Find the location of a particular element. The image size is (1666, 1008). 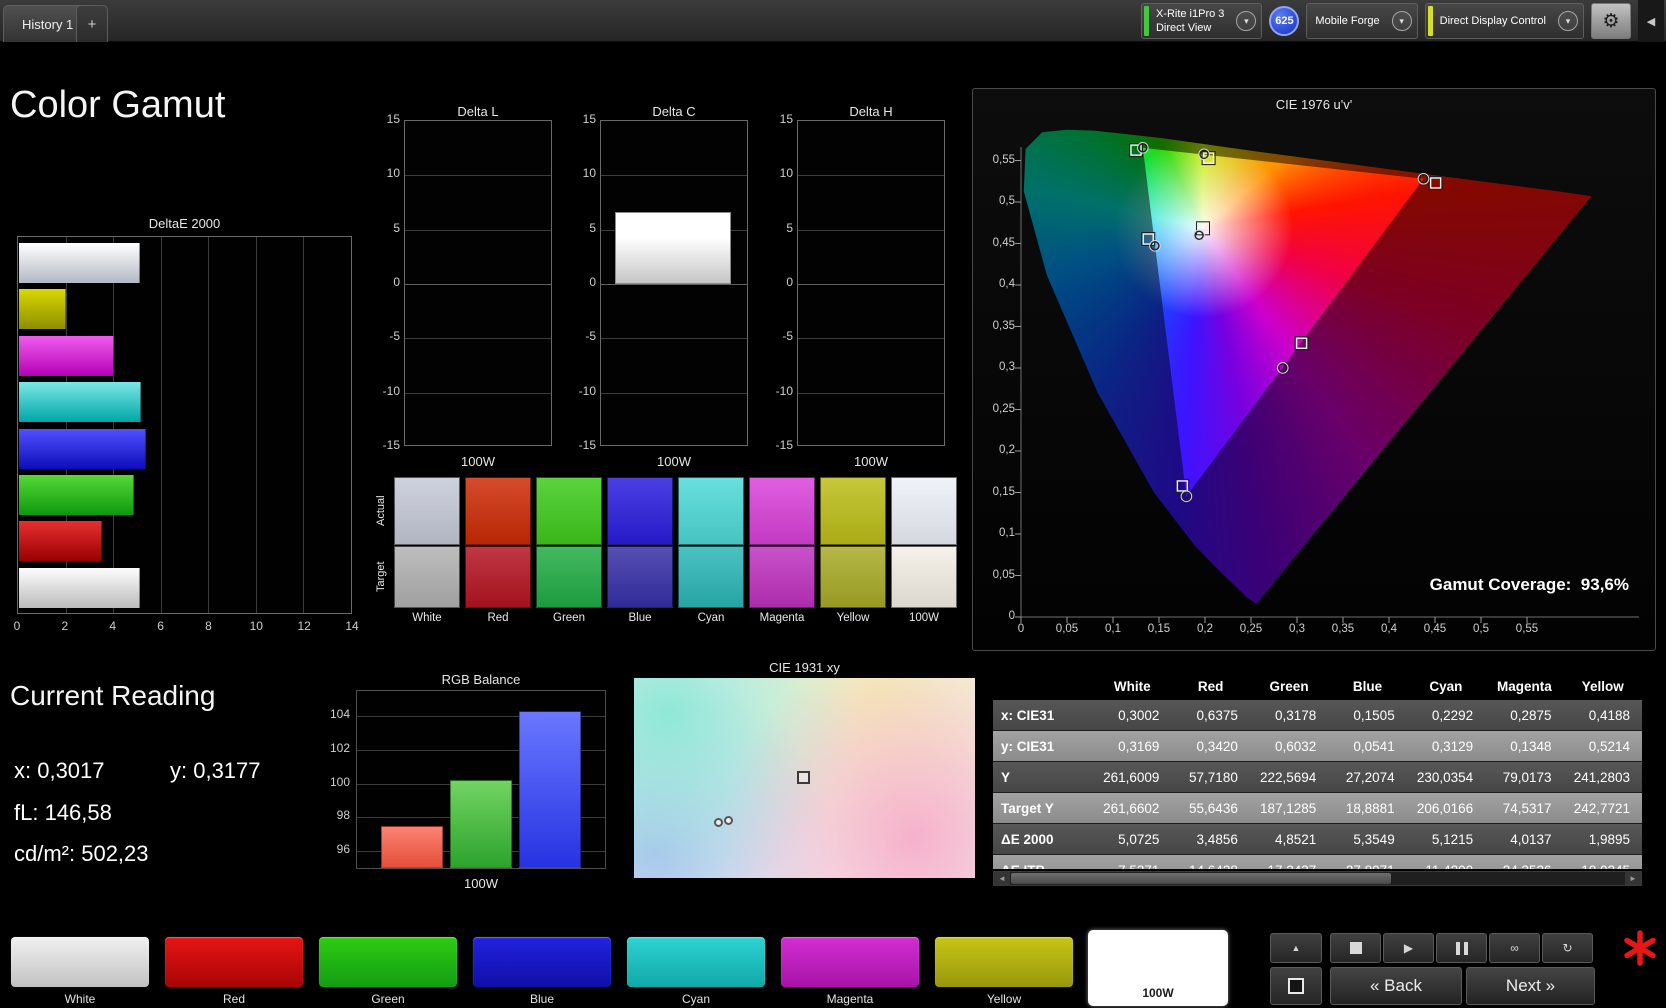

page-title: Color Gamut is located at coordinates (118, 105).